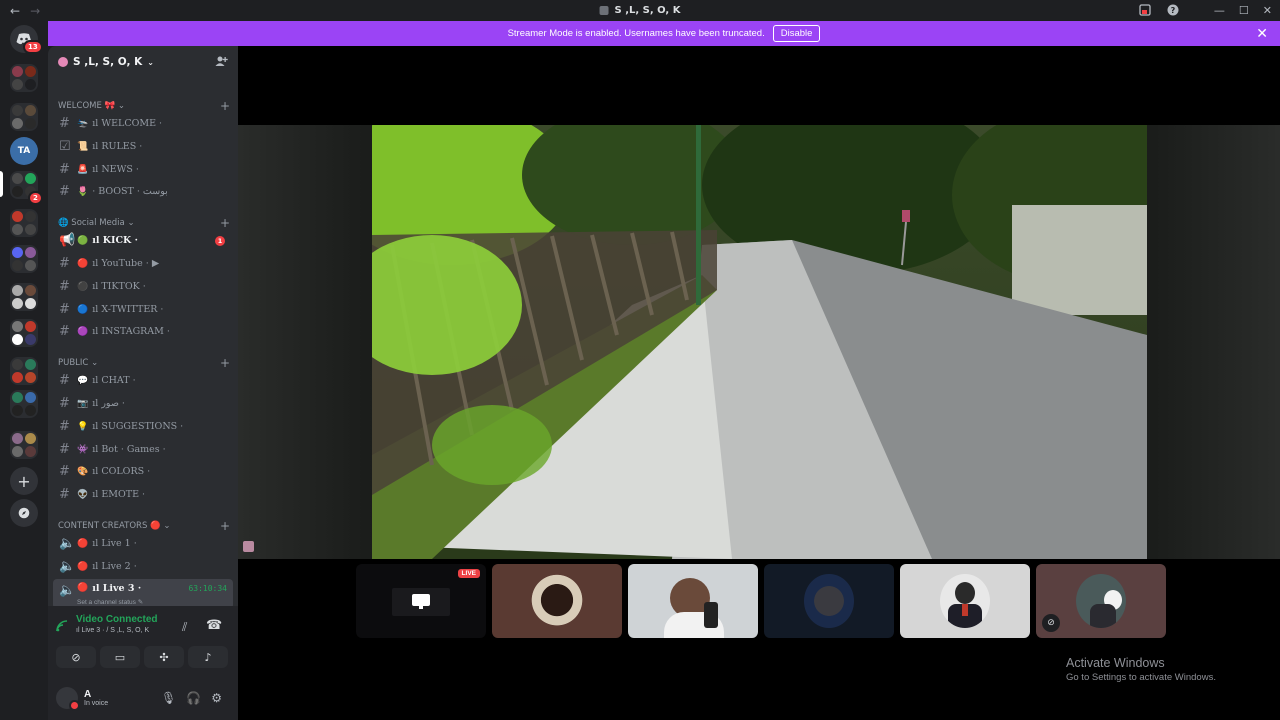 The height and width of the screenshot is (720, 1280). What do you see at coordinates (127, 123) in the screenshot?
I see `channel-label: ıl WELCOME ·` at bounding box center [127, 123].